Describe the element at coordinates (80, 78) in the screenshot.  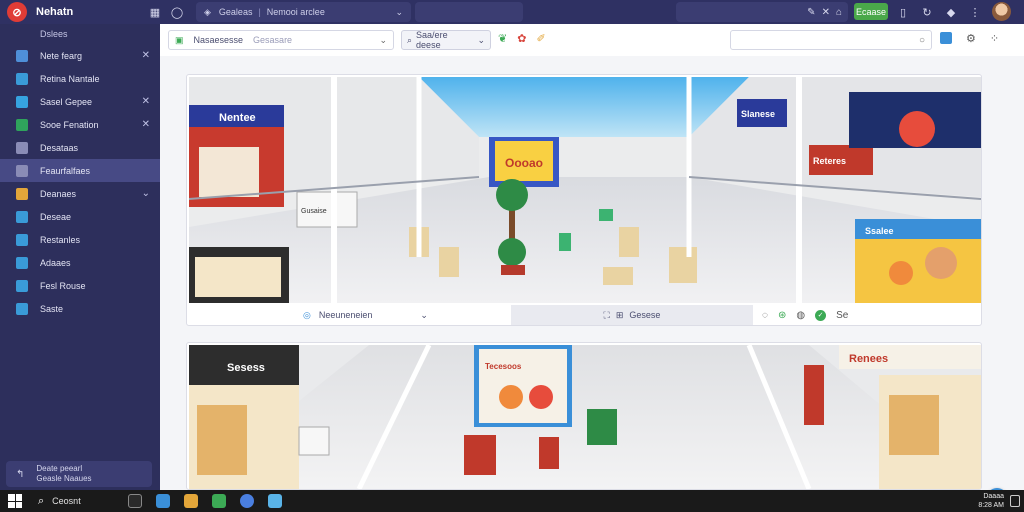
I see `sidebar-item: Retina Nantale` at that location.